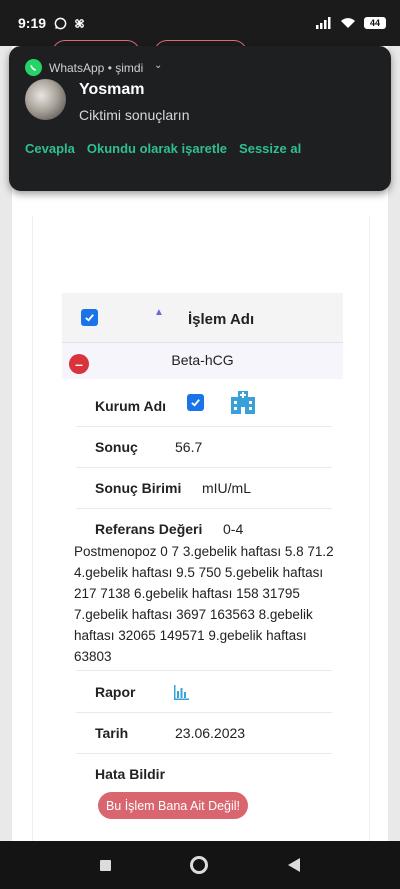 Image resolution: width=400 pixels, height=889 pixels. I want to click on rapor-label: Rapor, so click(115, 692).